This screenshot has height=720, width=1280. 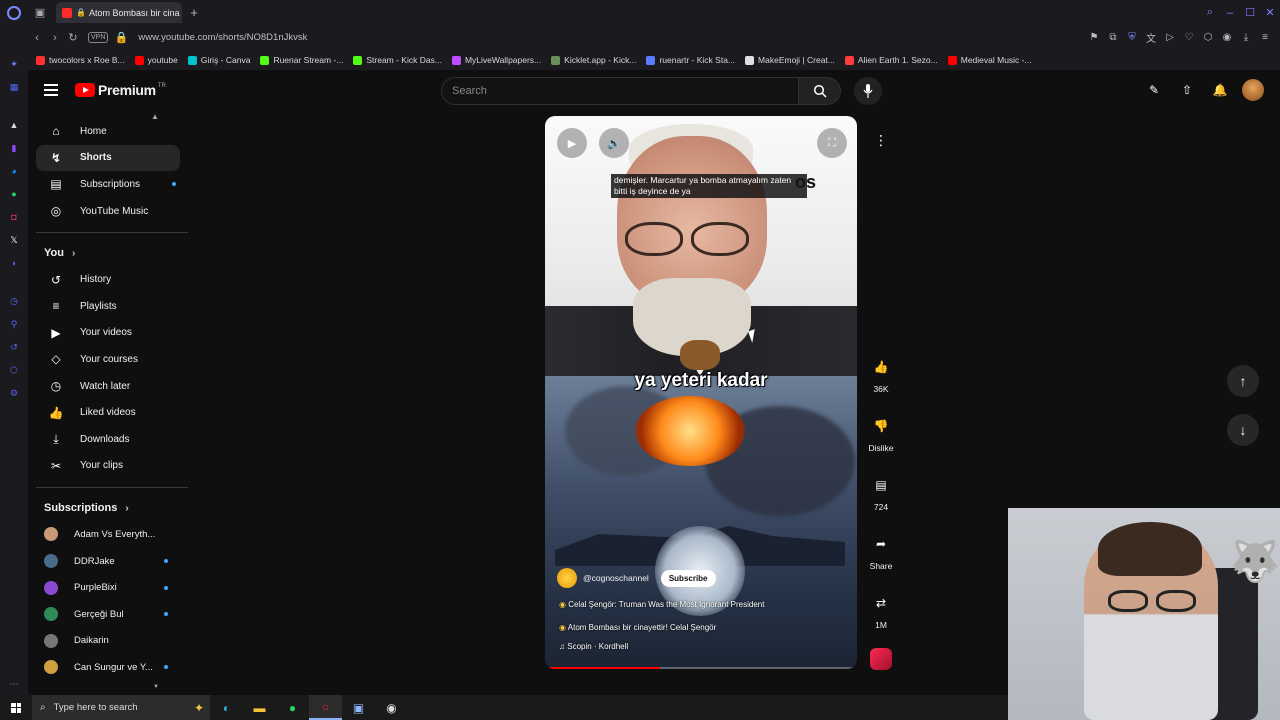 I want to click on sidebar-item-home: ⌂ Home, so click(x=108, y=131).